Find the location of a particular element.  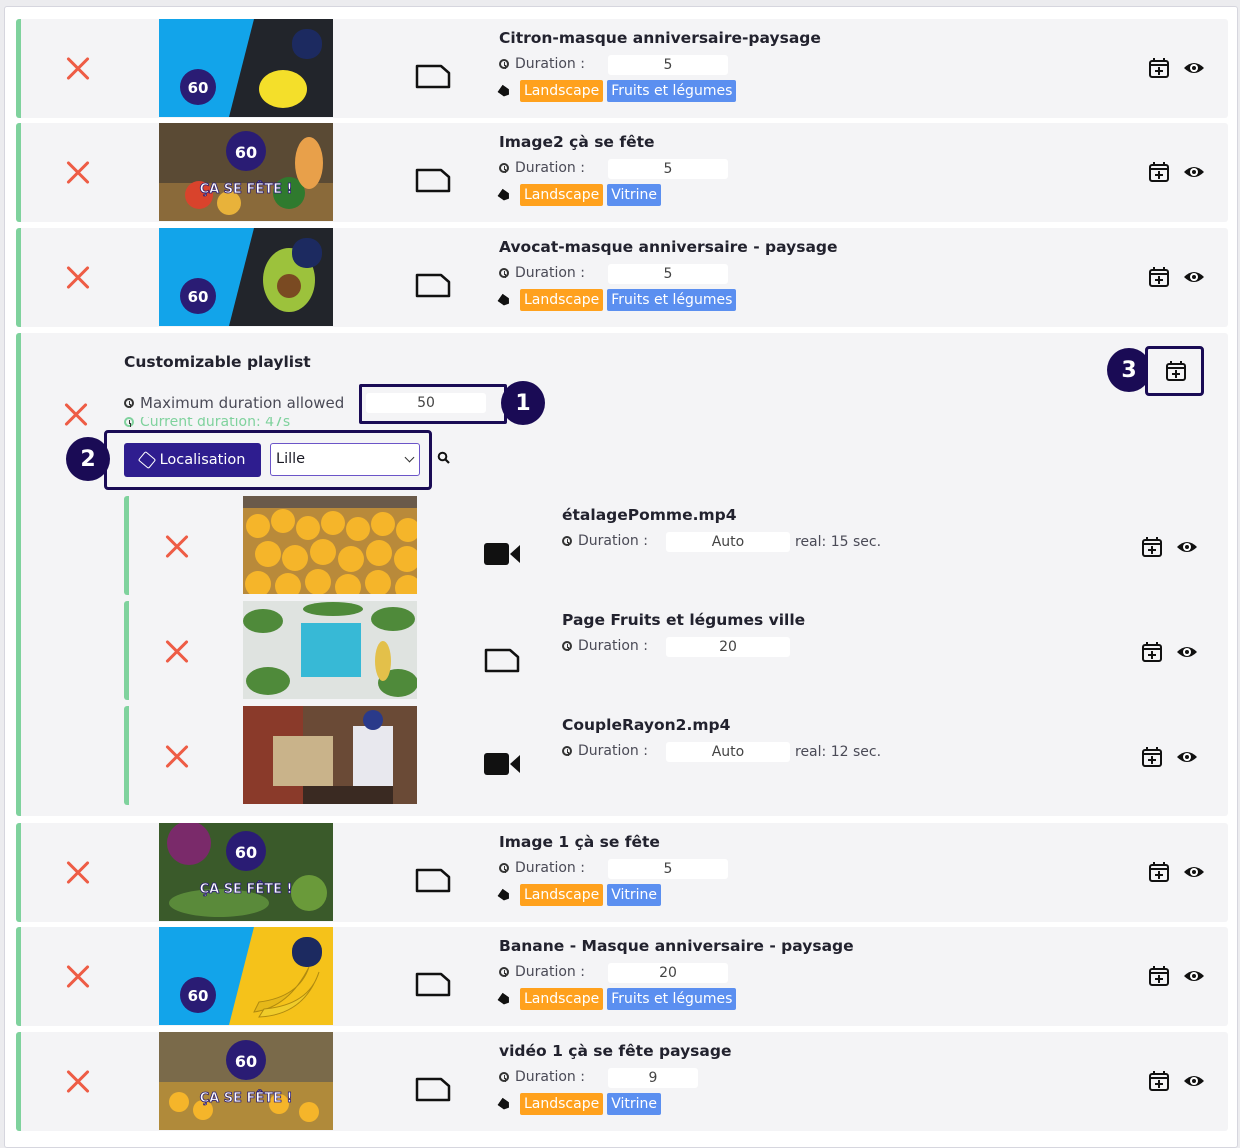

media-title: Image2 çà se fête is located at coordinates (577, 142).